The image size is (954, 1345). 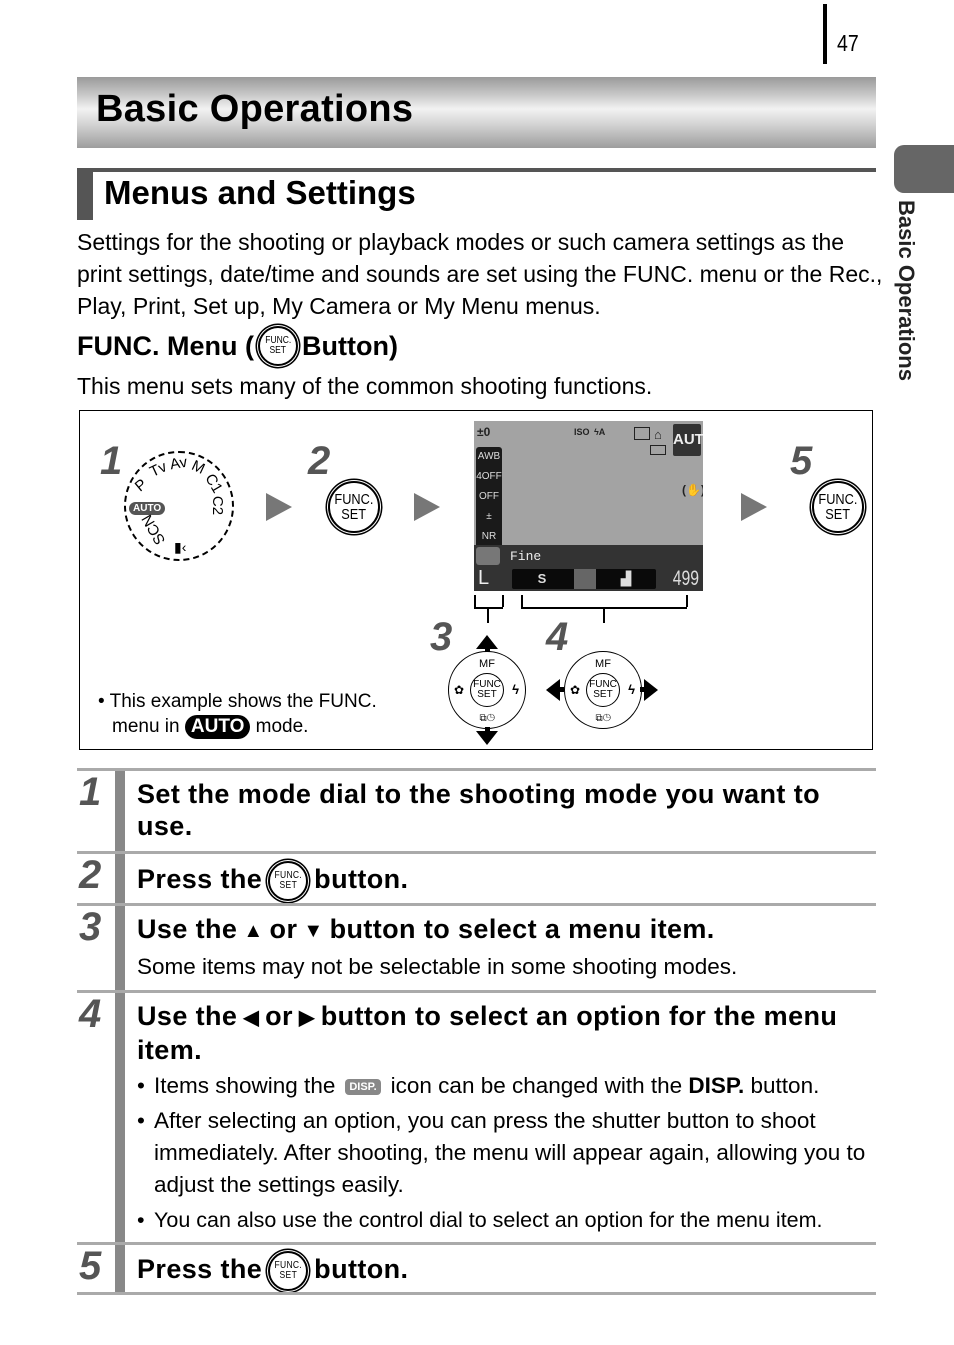 I want to click on side-tab-label: Basic Operations, so click(x=913, y=305).